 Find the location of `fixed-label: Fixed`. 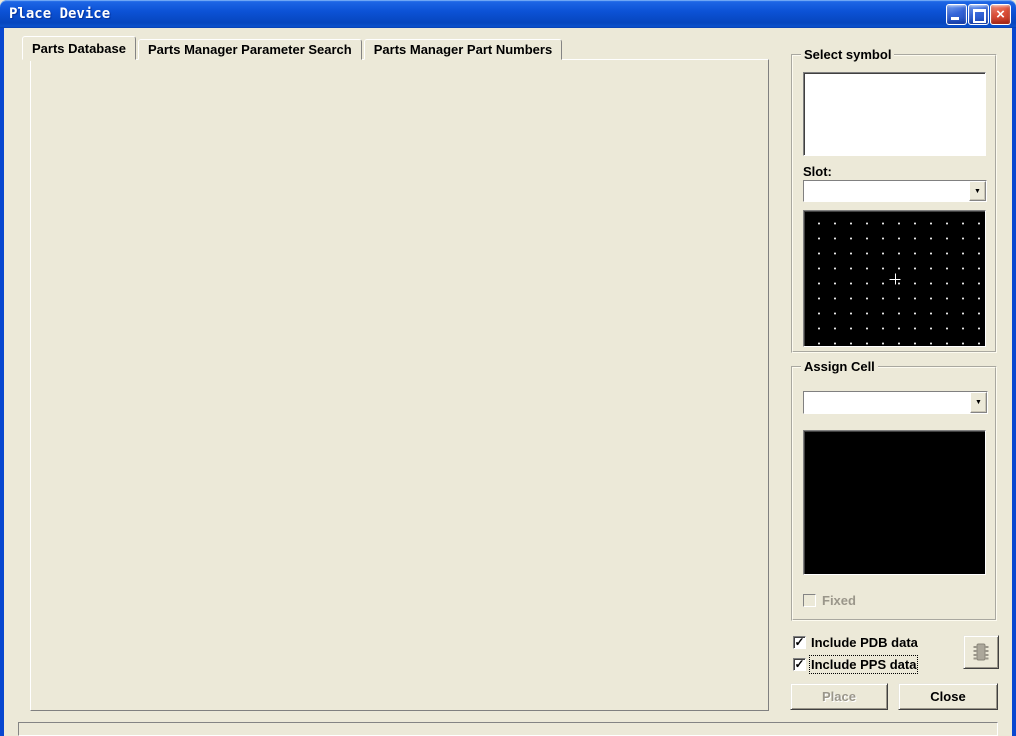

fixed-label: Fixed is located at coordinates (839, 600).